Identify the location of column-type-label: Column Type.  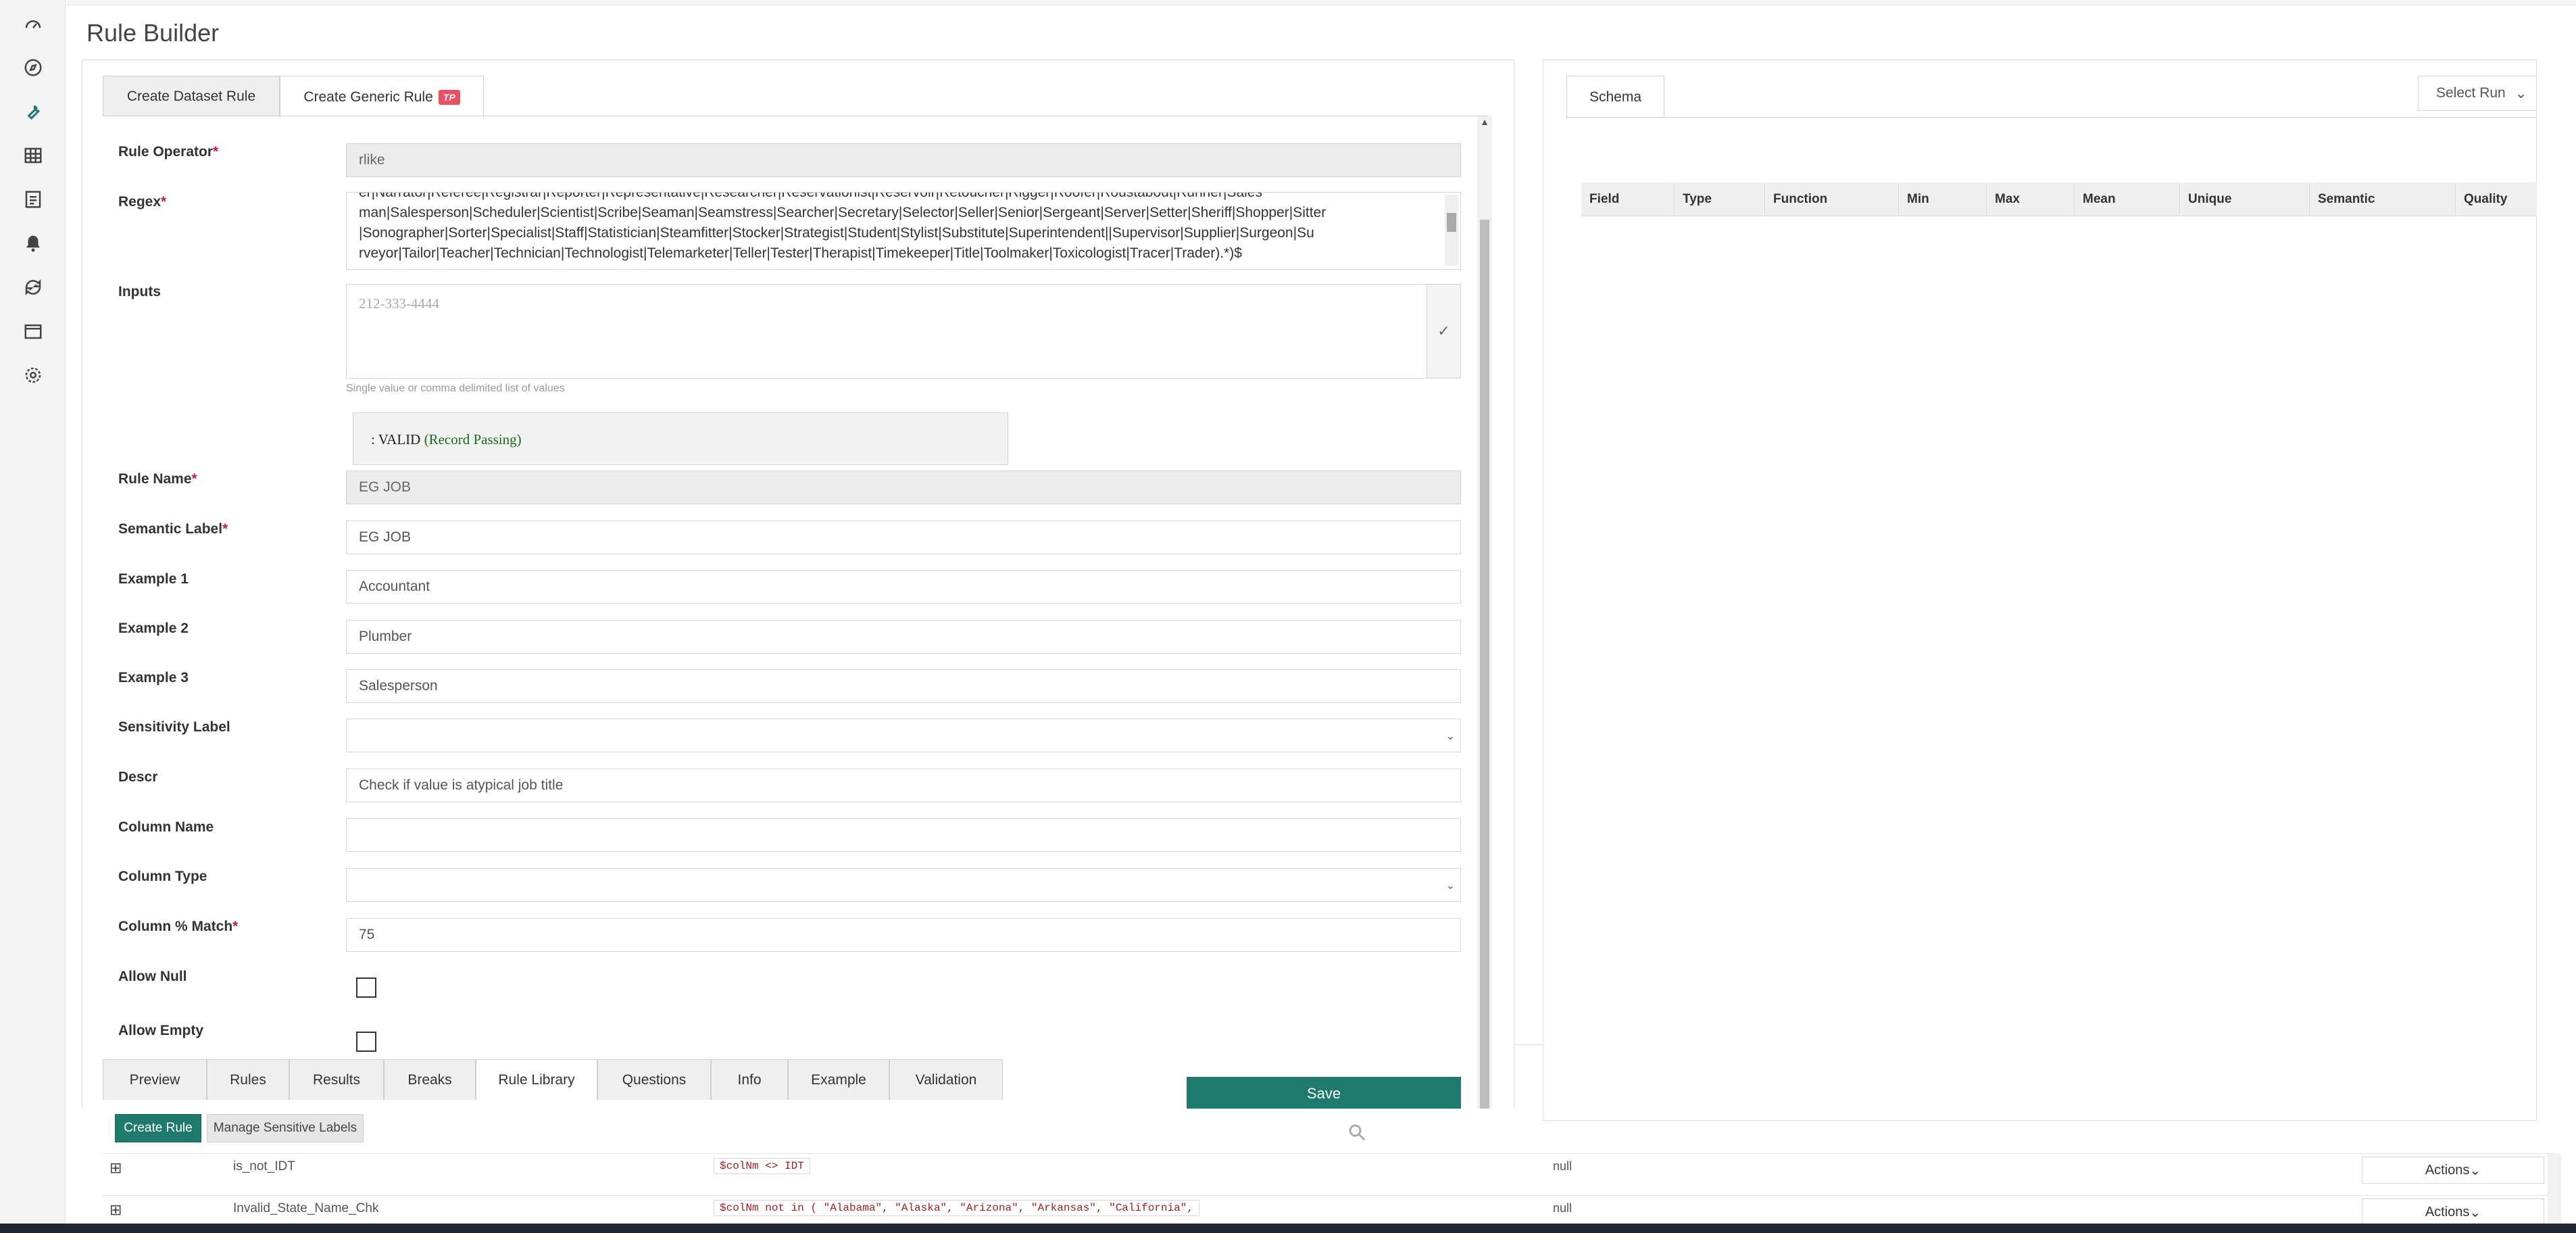
(163, 876).